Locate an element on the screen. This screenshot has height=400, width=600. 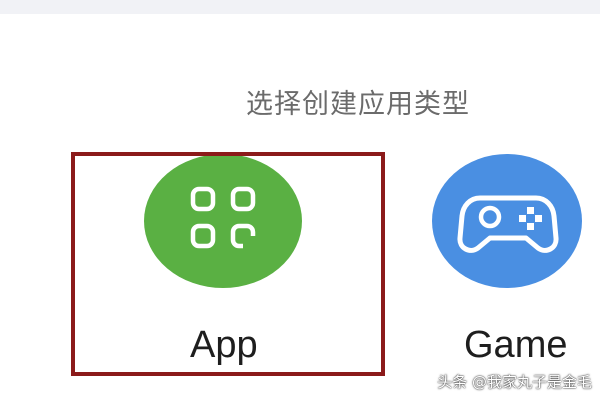
app-type-label: Game is located at coordinates (516, 345).